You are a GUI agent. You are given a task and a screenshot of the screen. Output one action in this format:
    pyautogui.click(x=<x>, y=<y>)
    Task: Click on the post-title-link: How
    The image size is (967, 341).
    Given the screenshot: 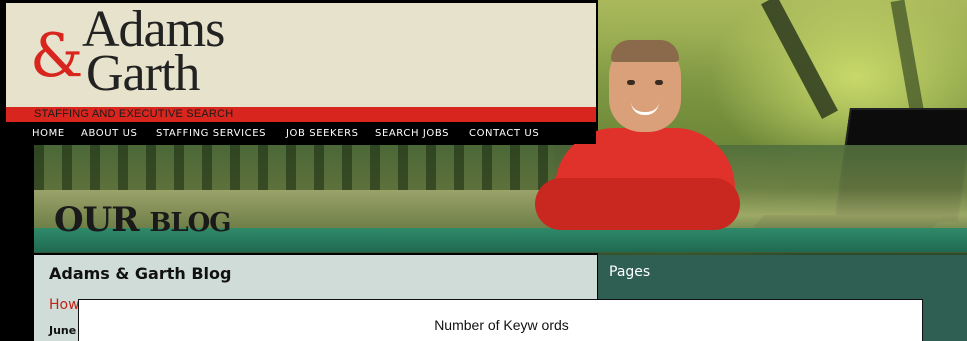 What is the action you would take?
    pyautogui.click(x=64, y=305)
    